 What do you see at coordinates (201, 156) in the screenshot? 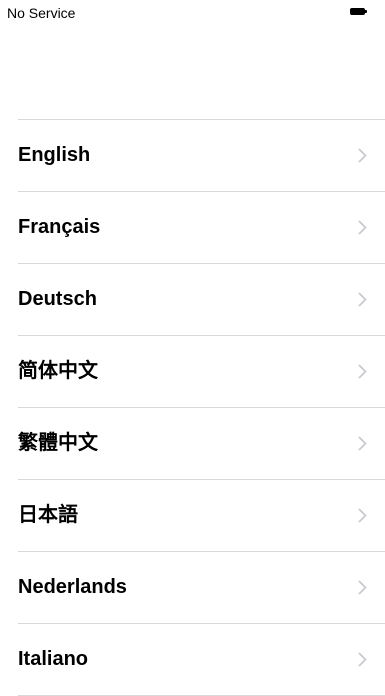
I see `language-item-english: English` at bounding box center [201, 156].